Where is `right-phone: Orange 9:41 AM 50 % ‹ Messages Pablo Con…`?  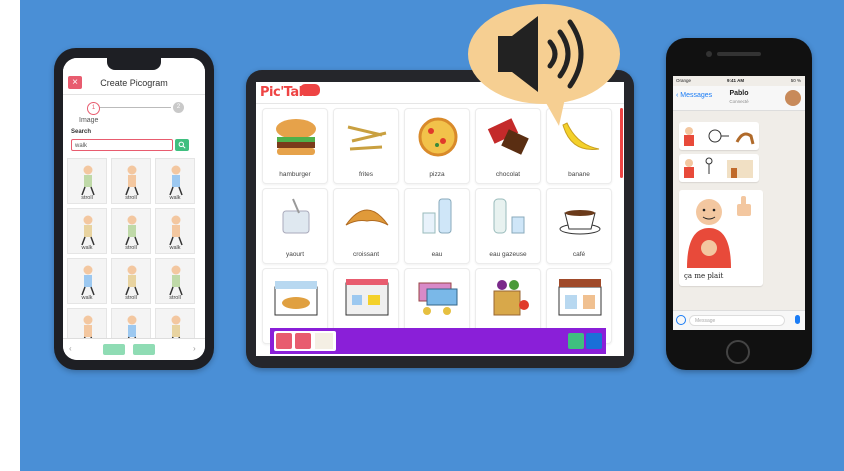
right-phone: Orange 9:41 AM 50 % ‹ Messages Pablo Con… is located at coordinates (739, 204).